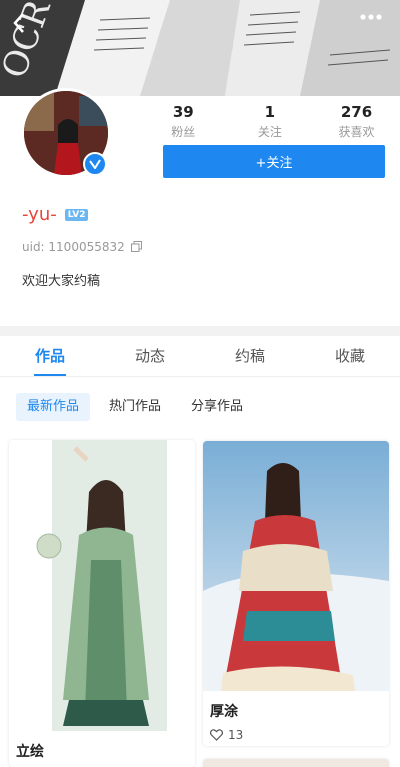 The height and width of the screenshot is (767, 400). What do you see at coordinates (73, 246) in the screenshot?
I see `uid-text: uid: 1100055832` at bounding box center [73, 246].